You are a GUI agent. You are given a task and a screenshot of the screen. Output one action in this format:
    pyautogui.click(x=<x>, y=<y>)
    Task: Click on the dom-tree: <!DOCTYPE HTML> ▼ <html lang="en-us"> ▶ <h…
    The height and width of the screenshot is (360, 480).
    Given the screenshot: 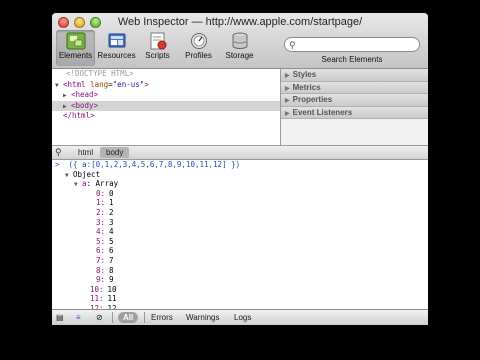 What is the action you would take?
    pyautogui.click(x=166, y=107)
    